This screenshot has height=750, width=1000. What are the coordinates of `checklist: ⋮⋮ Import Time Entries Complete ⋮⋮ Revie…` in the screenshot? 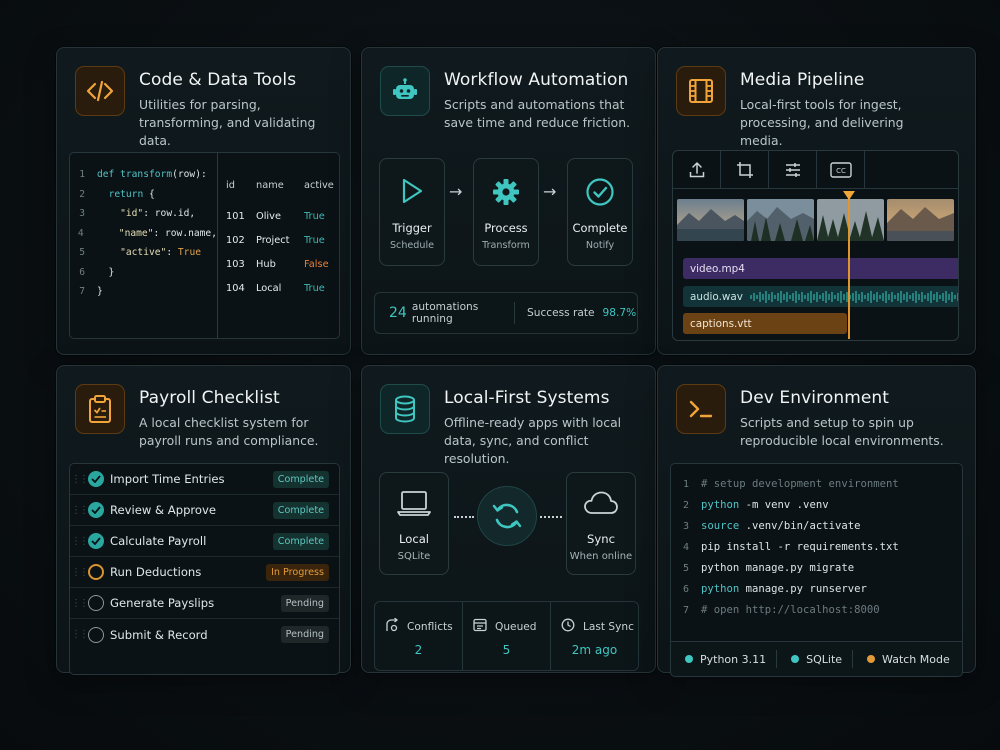 It's located at (204, 569).